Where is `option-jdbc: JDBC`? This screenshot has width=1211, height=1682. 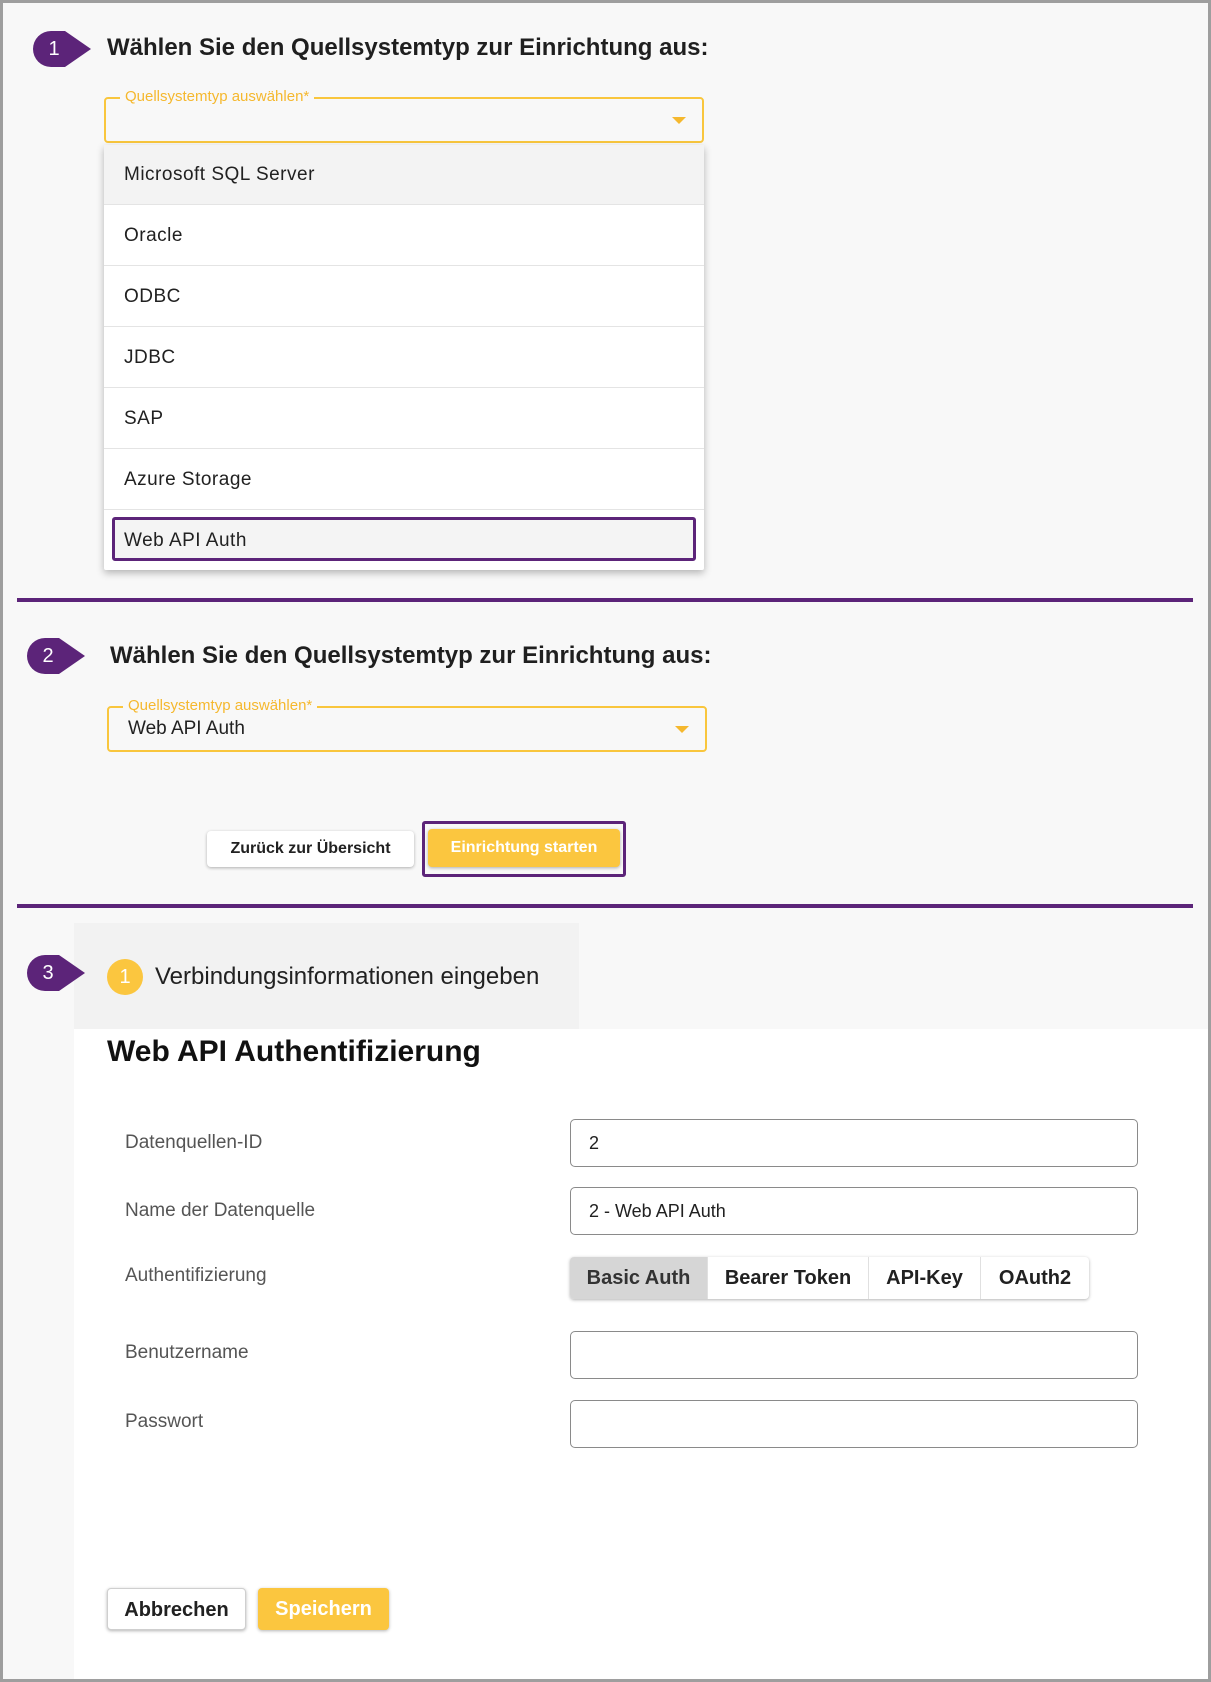
option-jdbc: JDBC is located at coordinates (404, 358).